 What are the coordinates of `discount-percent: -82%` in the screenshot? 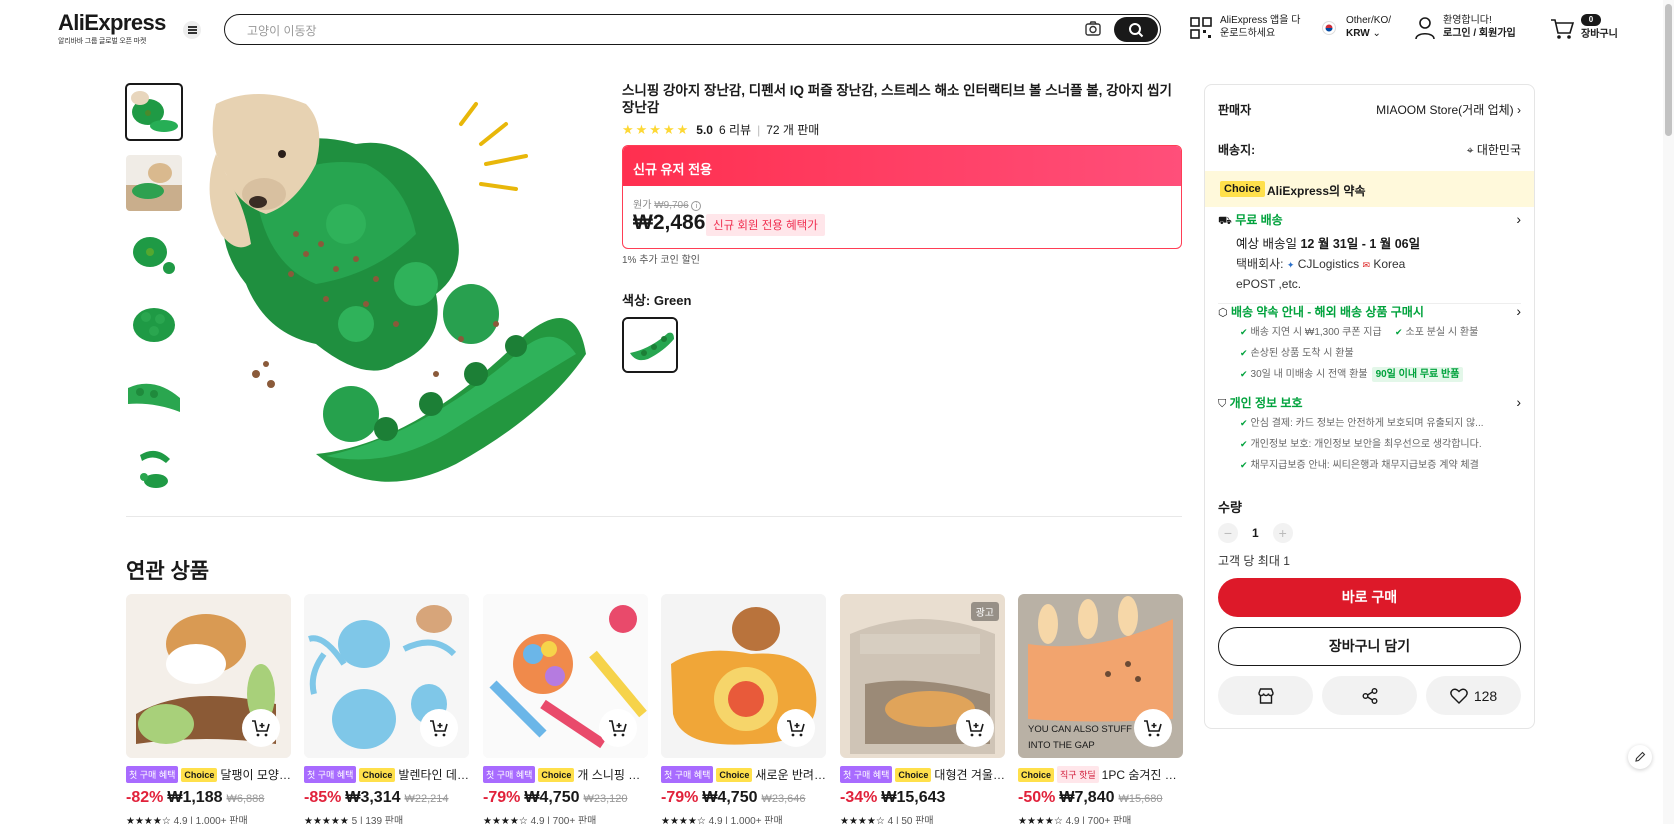 It's located at (145, 797).